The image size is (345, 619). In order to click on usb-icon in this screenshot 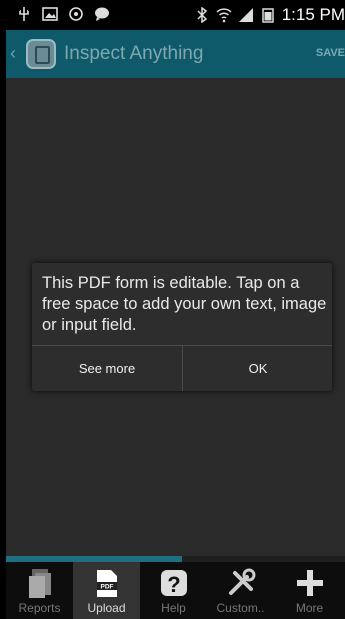, I will do `click(24, 14)`.